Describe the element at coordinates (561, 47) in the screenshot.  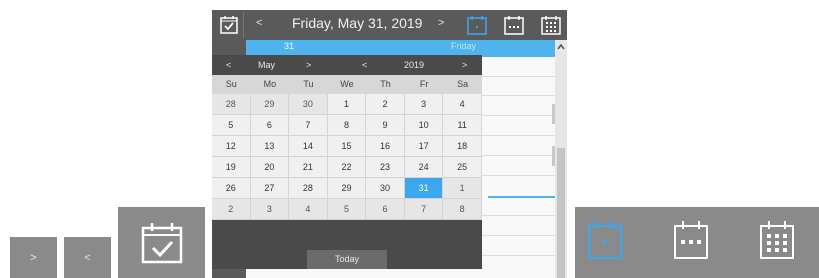
I see `scroll-up-arrow-icon` at that location.